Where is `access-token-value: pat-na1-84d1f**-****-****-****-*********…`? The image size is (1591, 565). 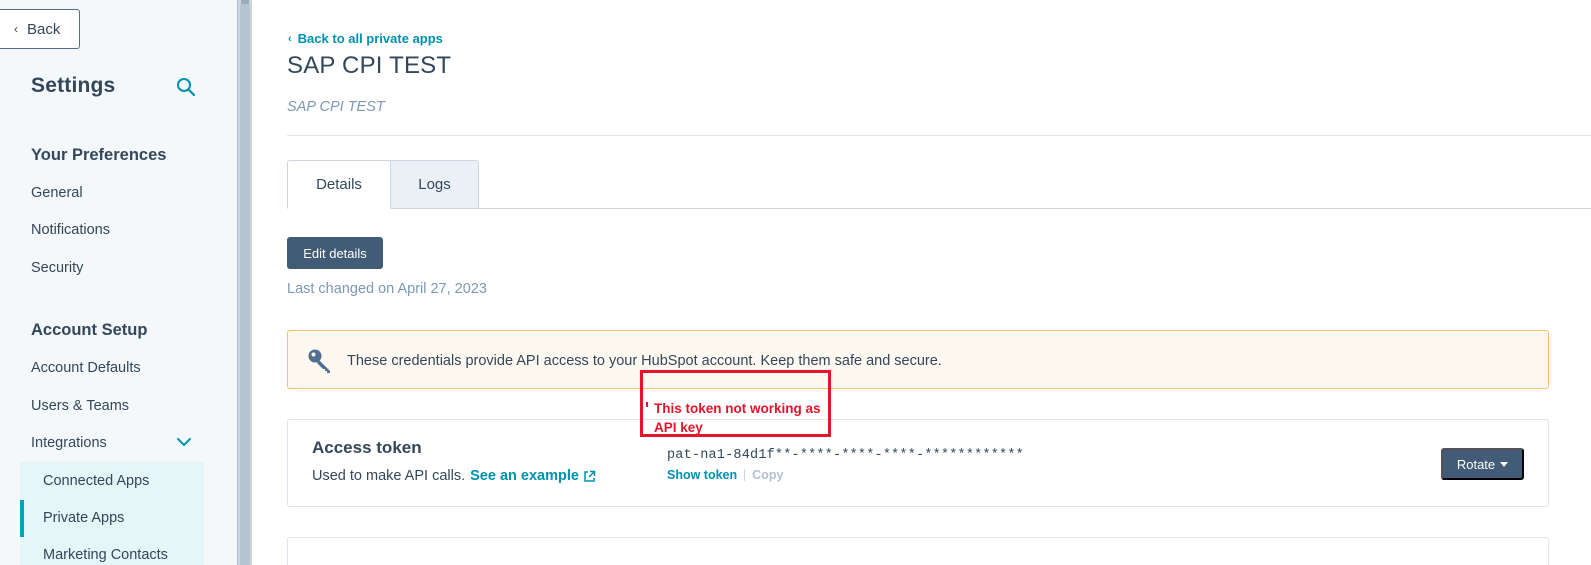
access-token-value: pat-na1-84d1f**-****-****-****-*********… is located at coordinates (845, 455).